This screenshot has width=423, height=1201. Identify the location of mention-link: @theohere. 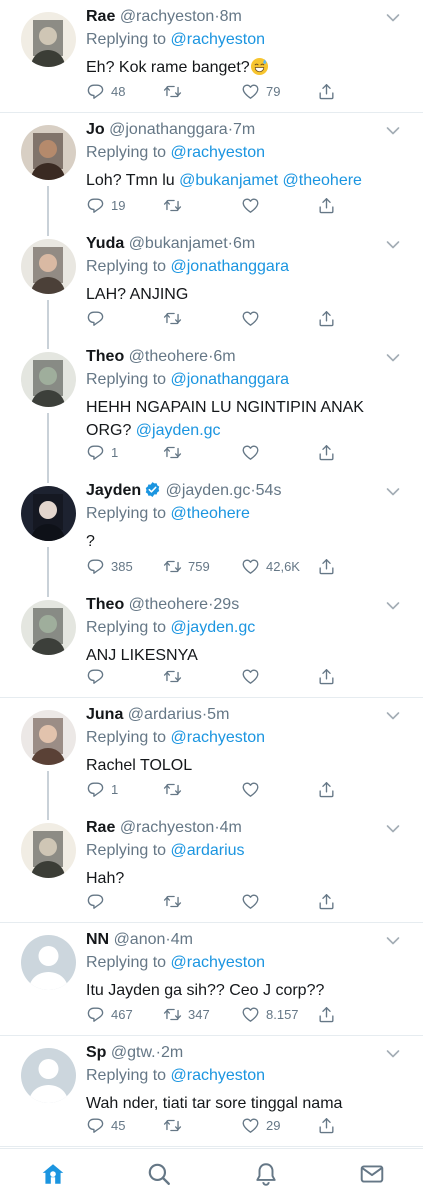
(322, 180).